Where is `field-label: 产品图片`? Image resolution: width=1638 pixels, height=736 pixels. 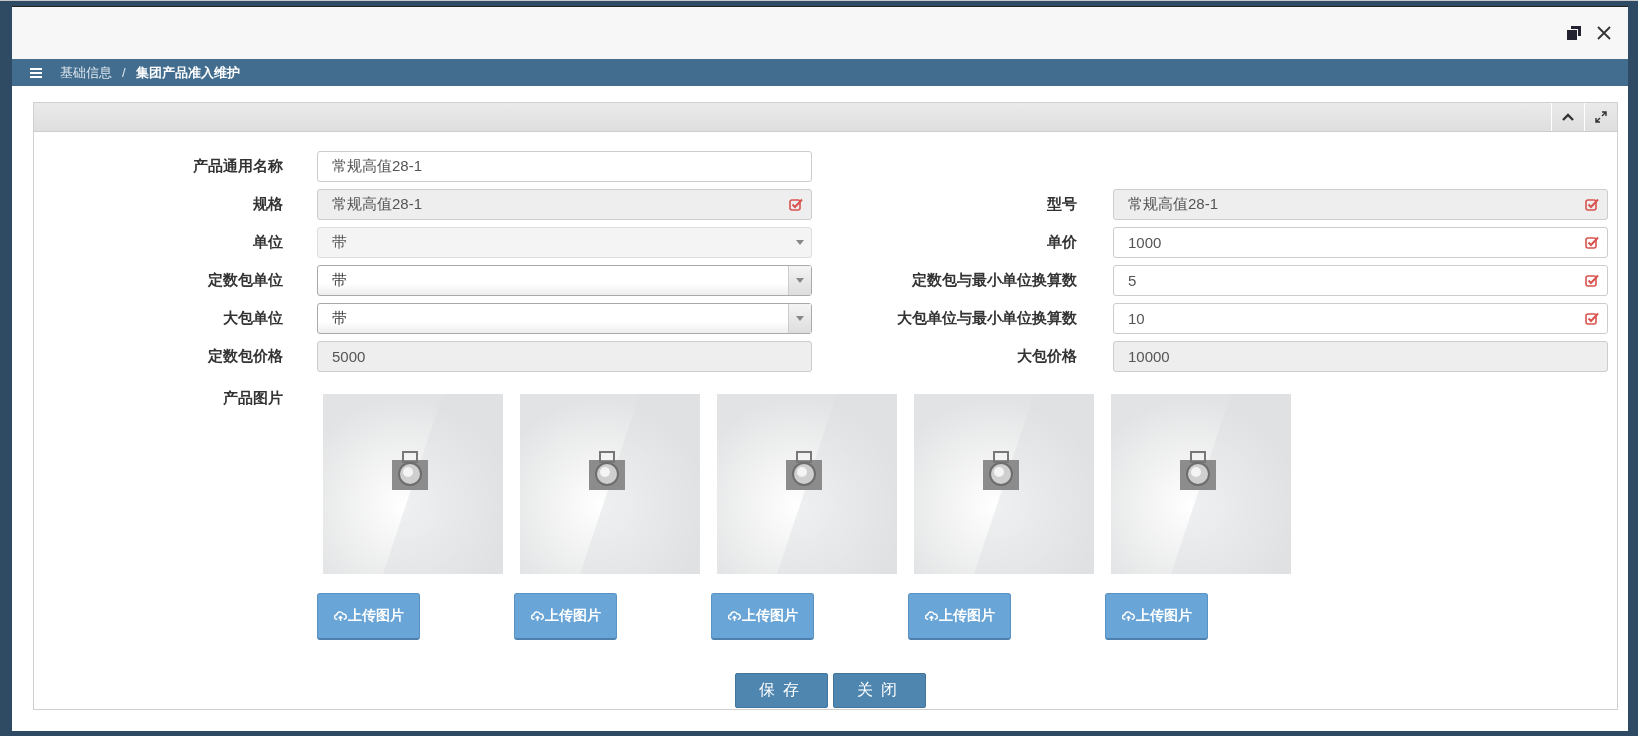 field-label: 产品图片 is located at coordinates (253, 398).